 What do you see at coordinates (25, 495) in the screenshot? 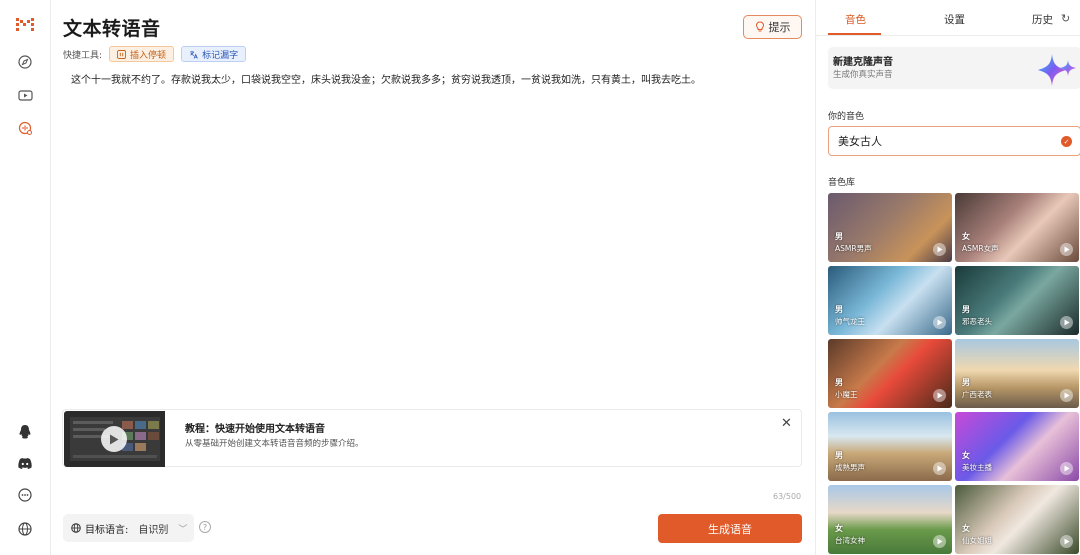
I see `chat-icon` at bounding box center [25, 495].